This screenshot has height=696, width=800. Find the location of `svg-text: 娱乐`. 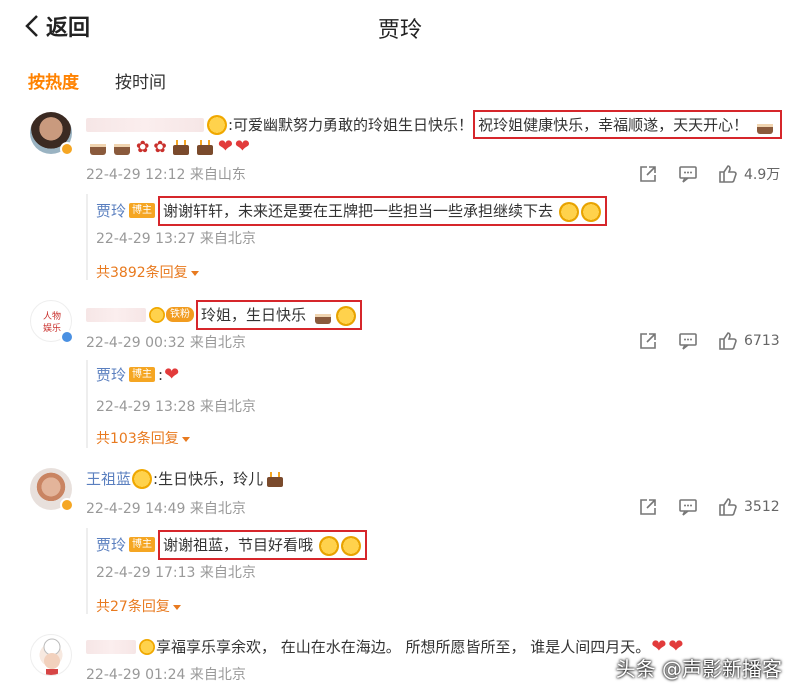

svg-text: 娱乐 is located at coordinates (52, 328).